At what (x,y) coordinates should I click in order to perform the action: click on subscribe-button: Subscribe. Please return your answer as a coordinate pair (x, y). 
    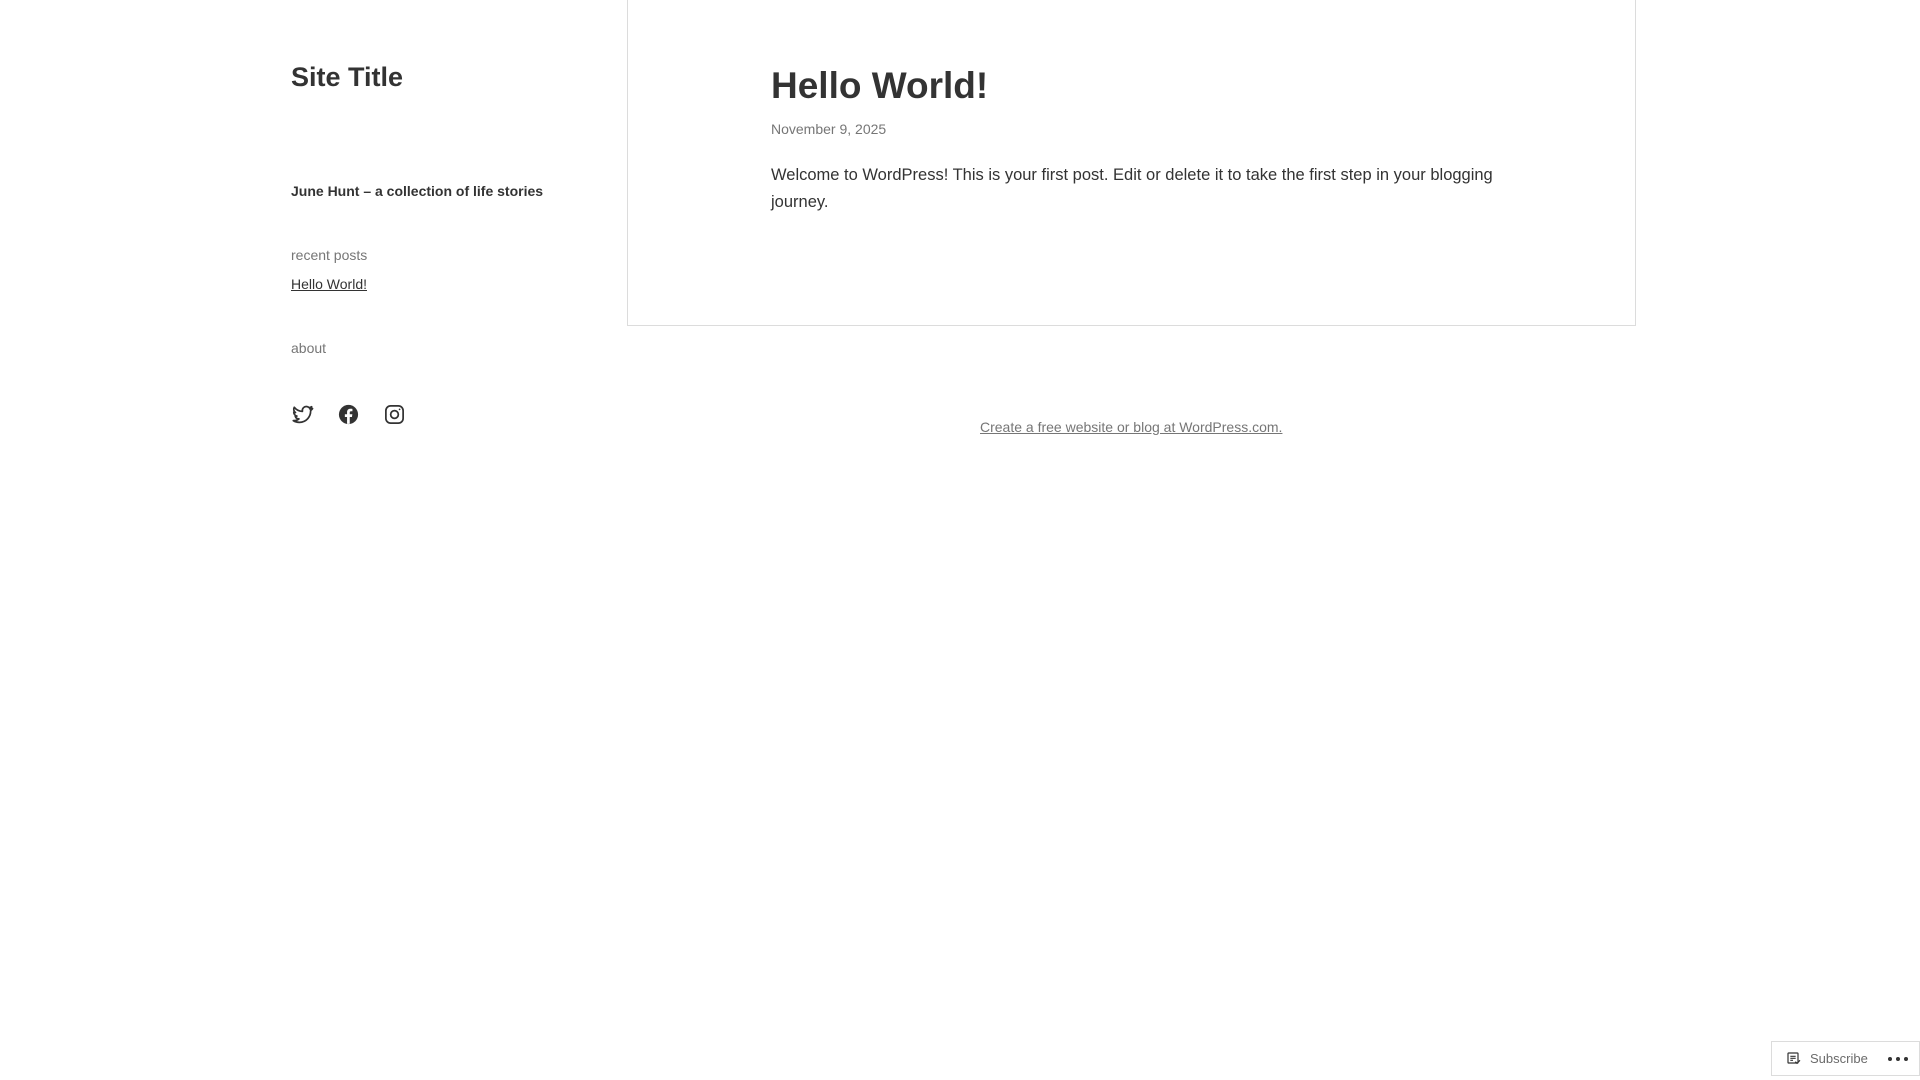
    Looking at the image, I should click on (1820, 1058).